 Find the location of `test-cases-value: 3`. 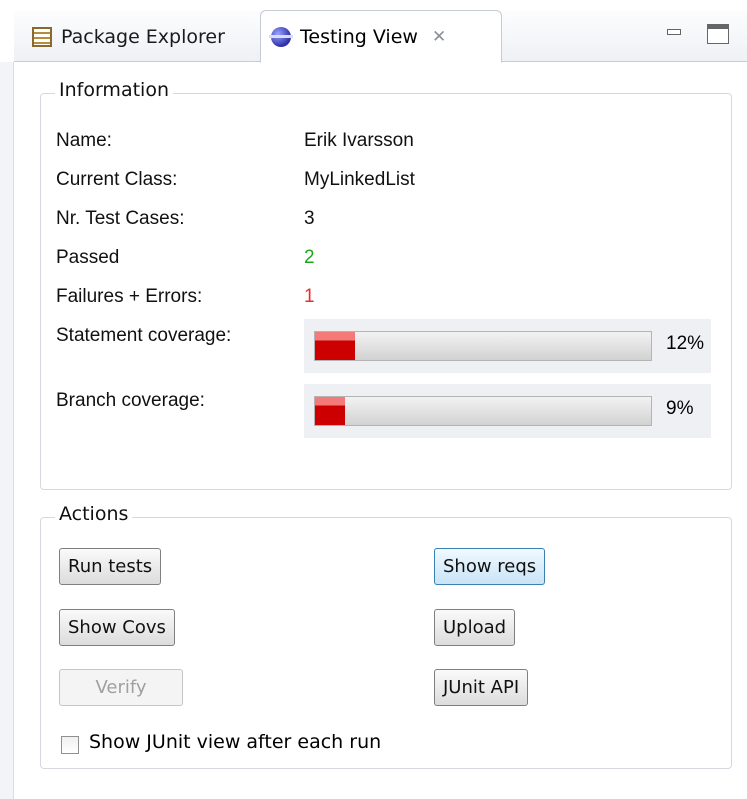

test-cases-value: 3 is located at coordinates (309, 218).